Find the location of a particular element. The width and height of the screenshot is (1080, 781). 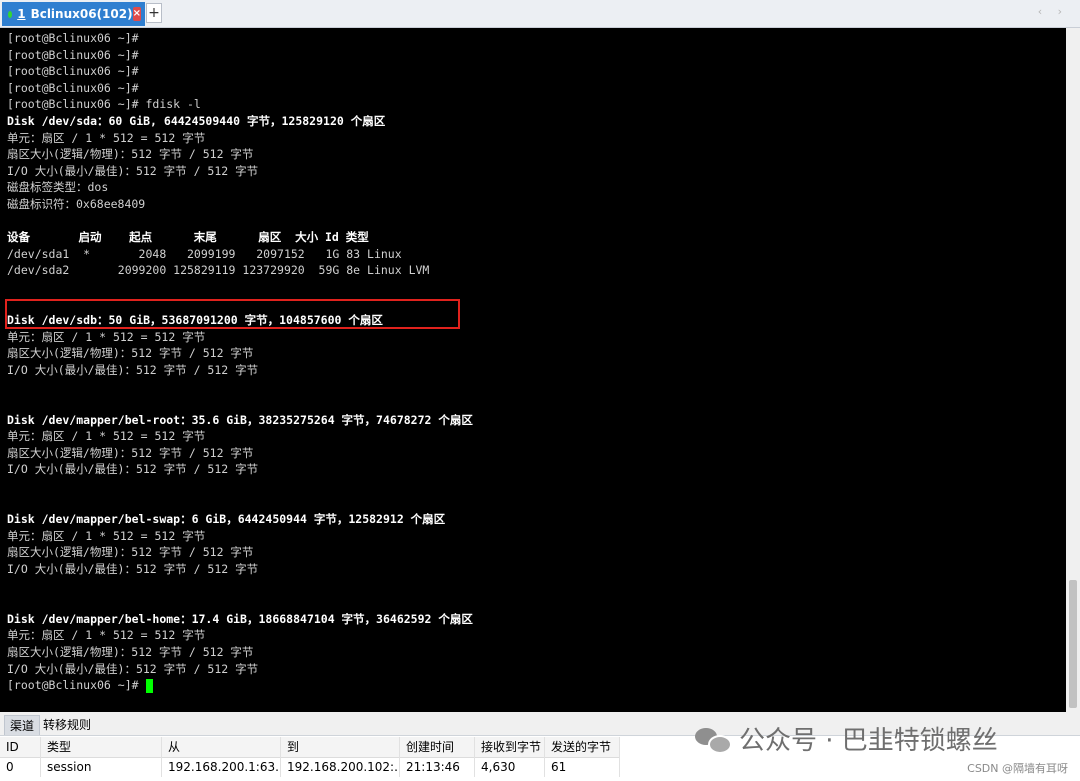

terminal-cursor is located at coordinates (149, 685).